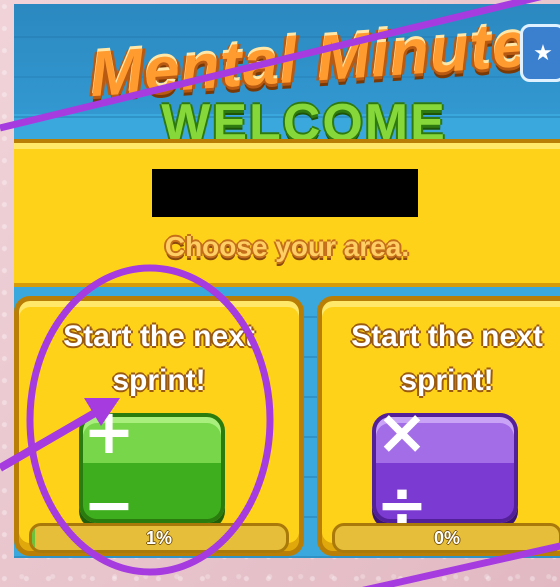  I want to click on progress-bar: 0%, so click(446, 538).